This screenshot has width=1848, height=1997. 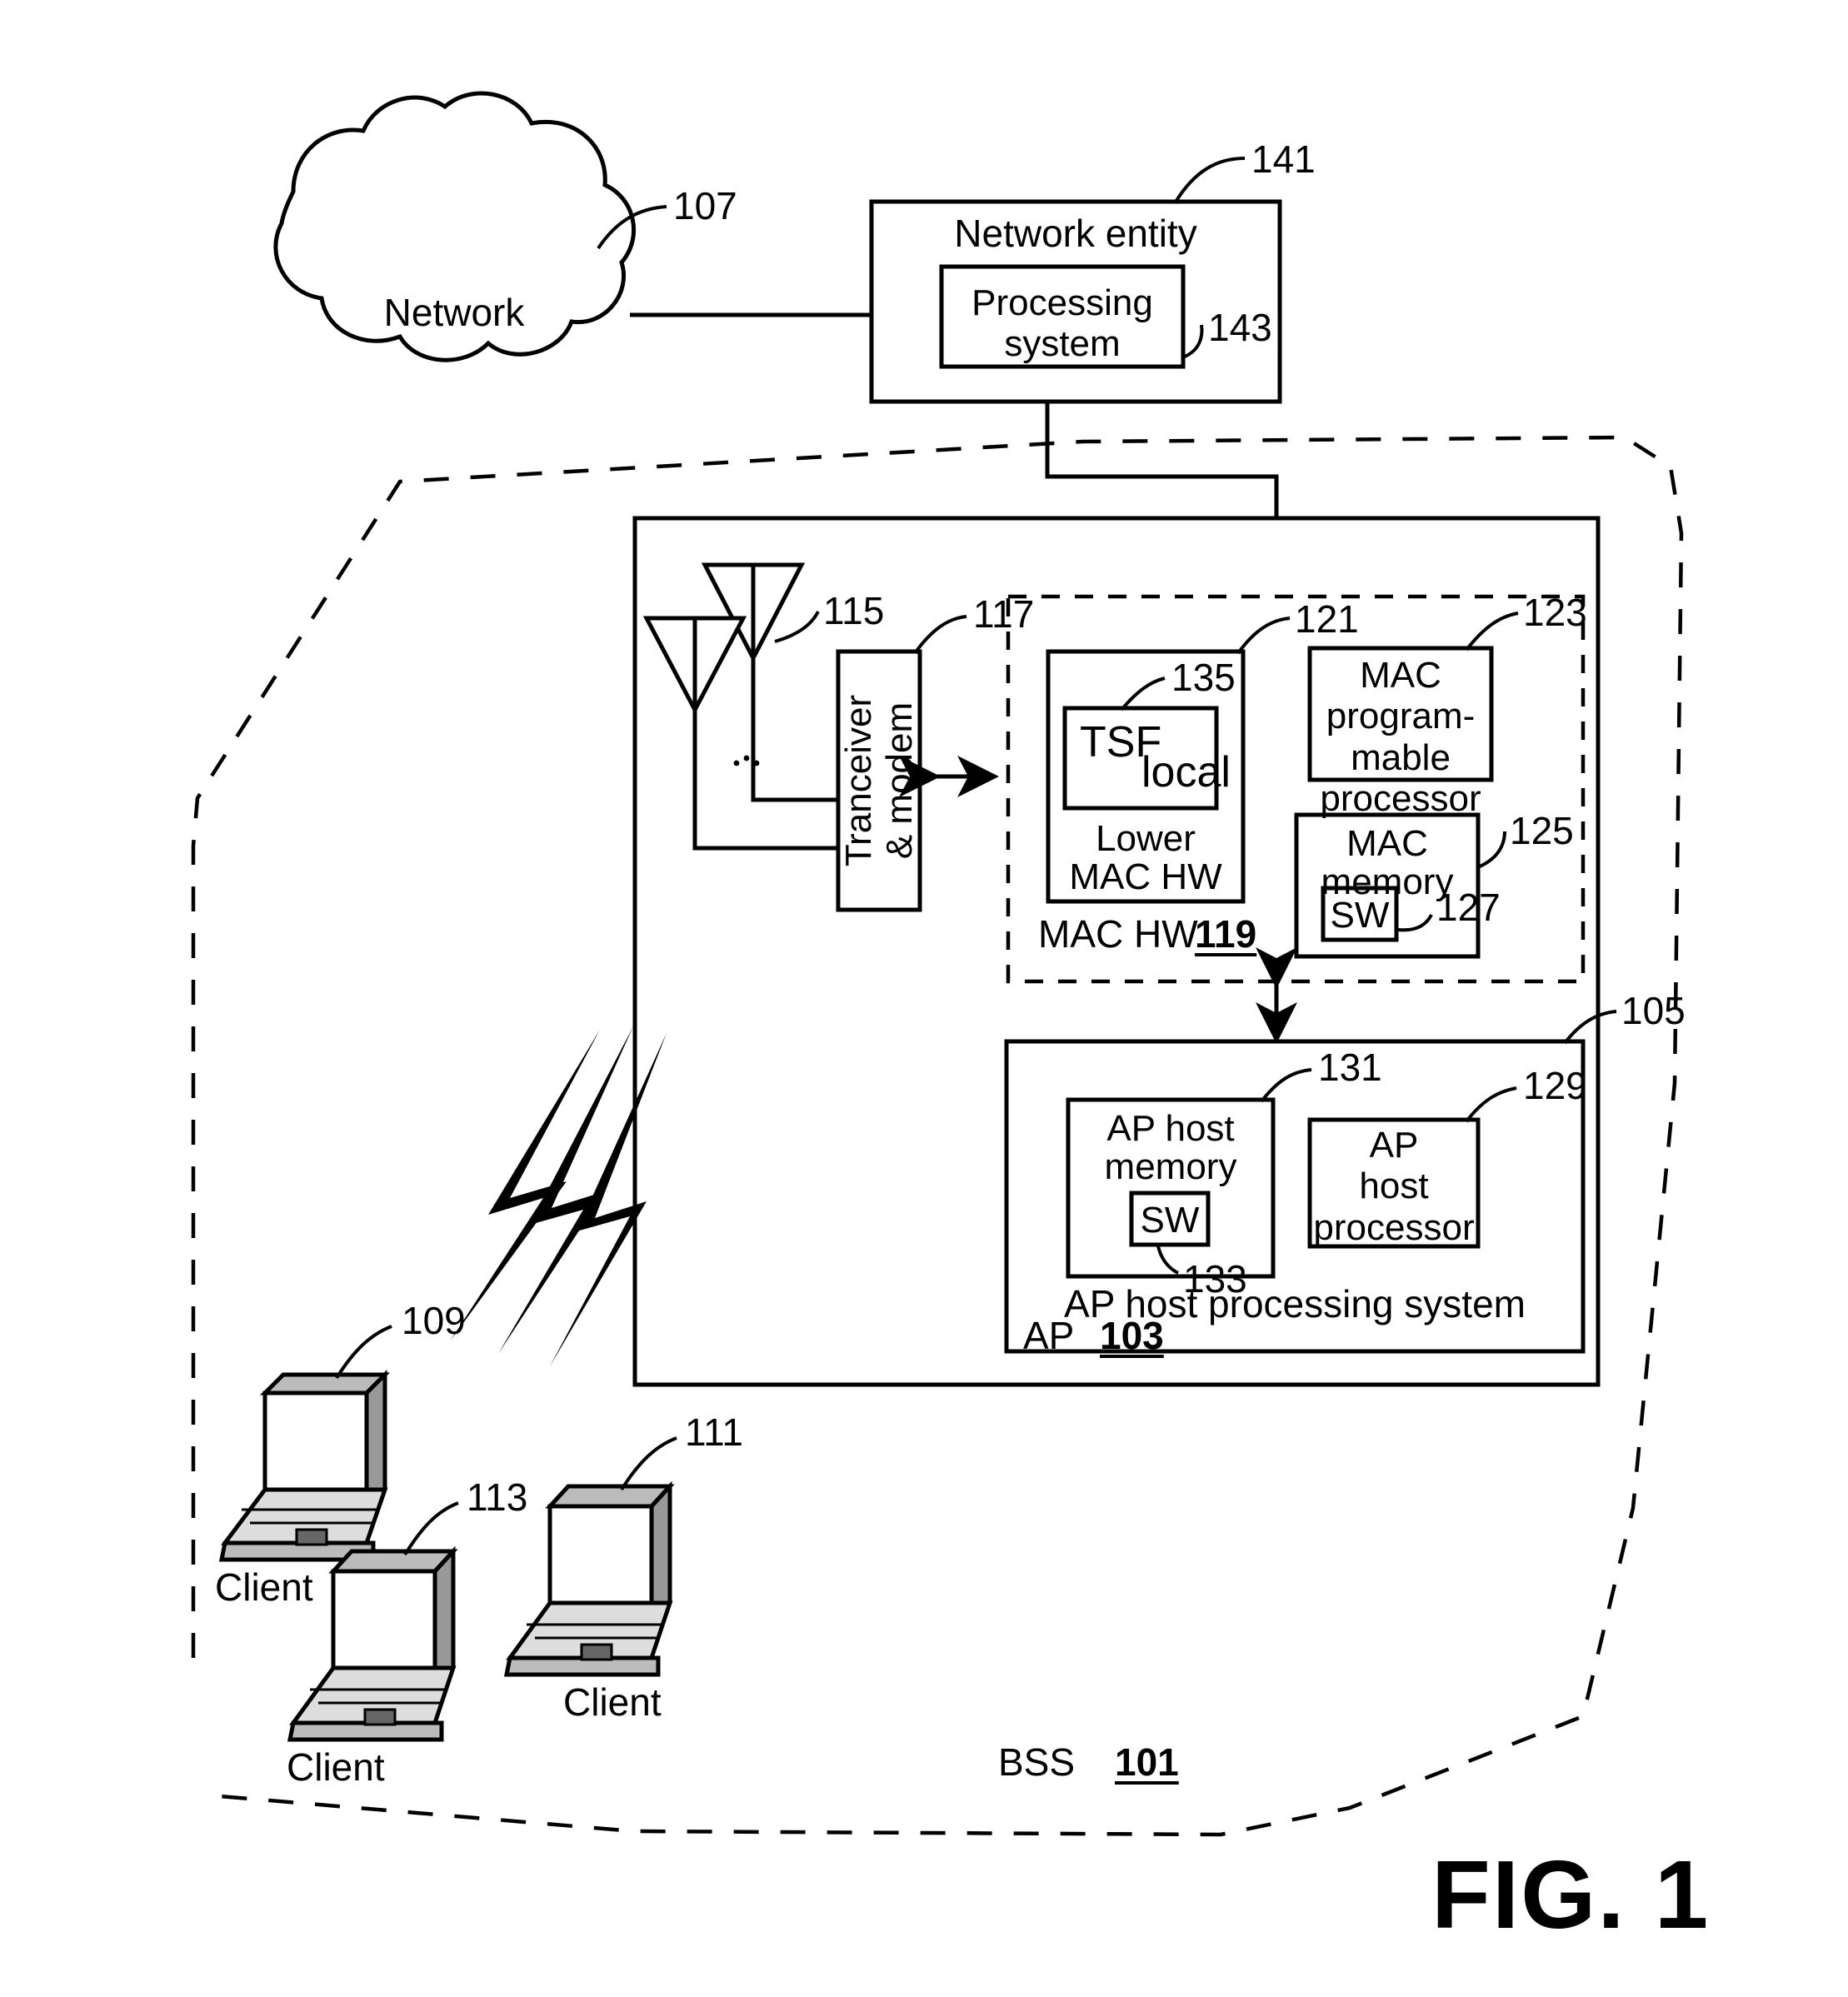 I want to click on ref-101: 101, so click(x=1147, y=1762).